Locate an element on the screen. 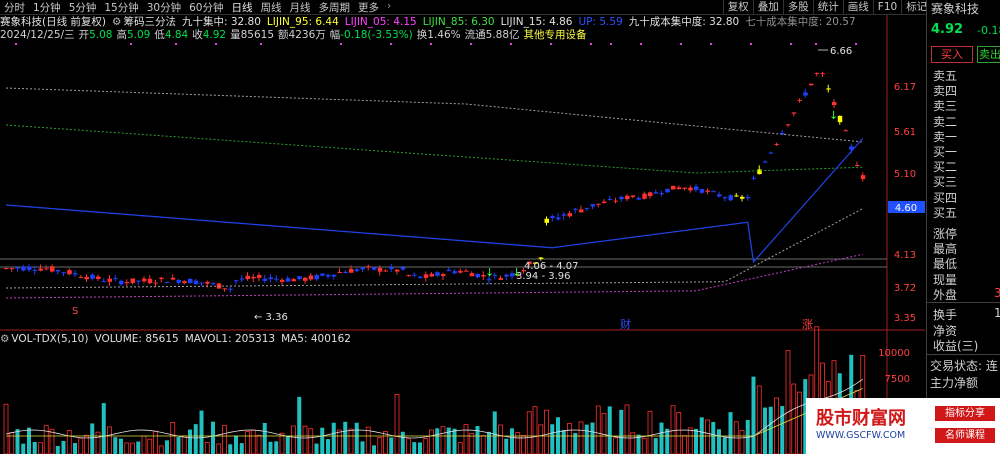  order-book-label: 卖二 is located at coordinates (945, 121).